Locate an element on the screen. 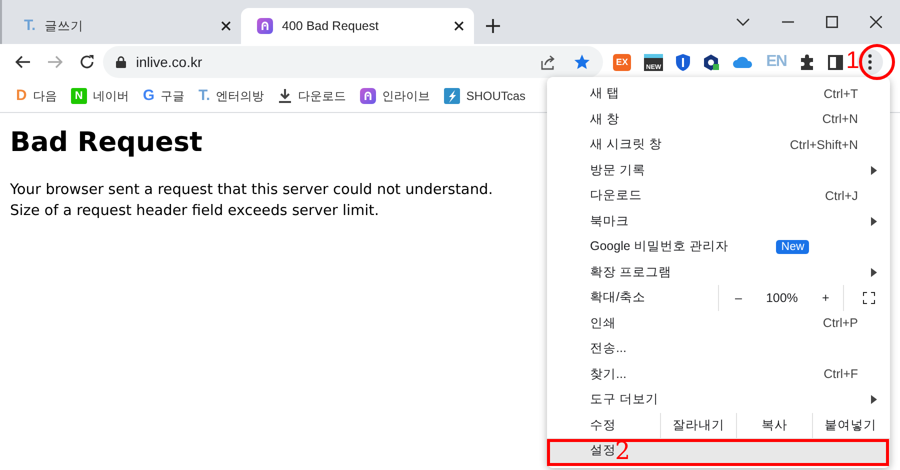 This screenshot has height=470, width=900. fullscreen-icon is located at coordinates (869, 298).